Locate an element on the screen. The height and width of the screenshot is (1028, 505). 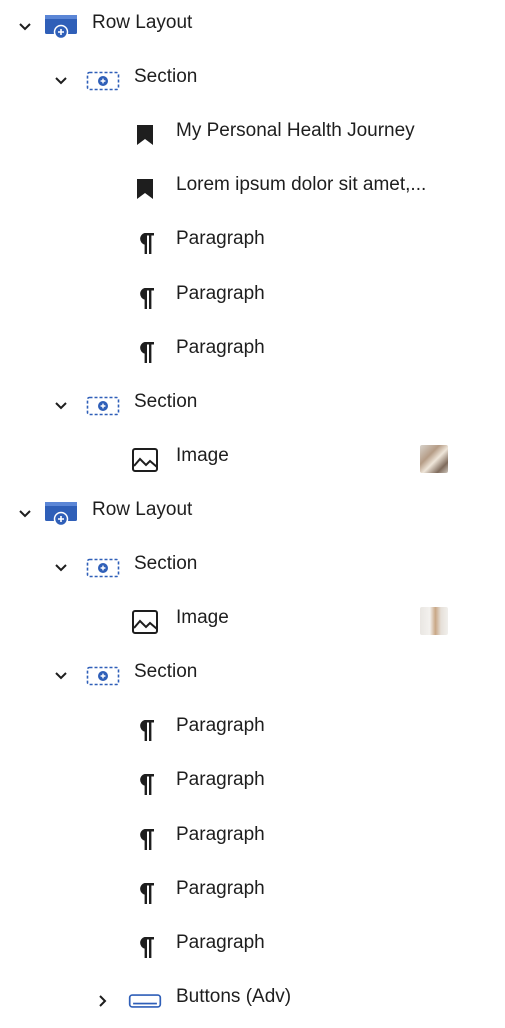
chevron-right-icon is located at coordinates (103, 1001).